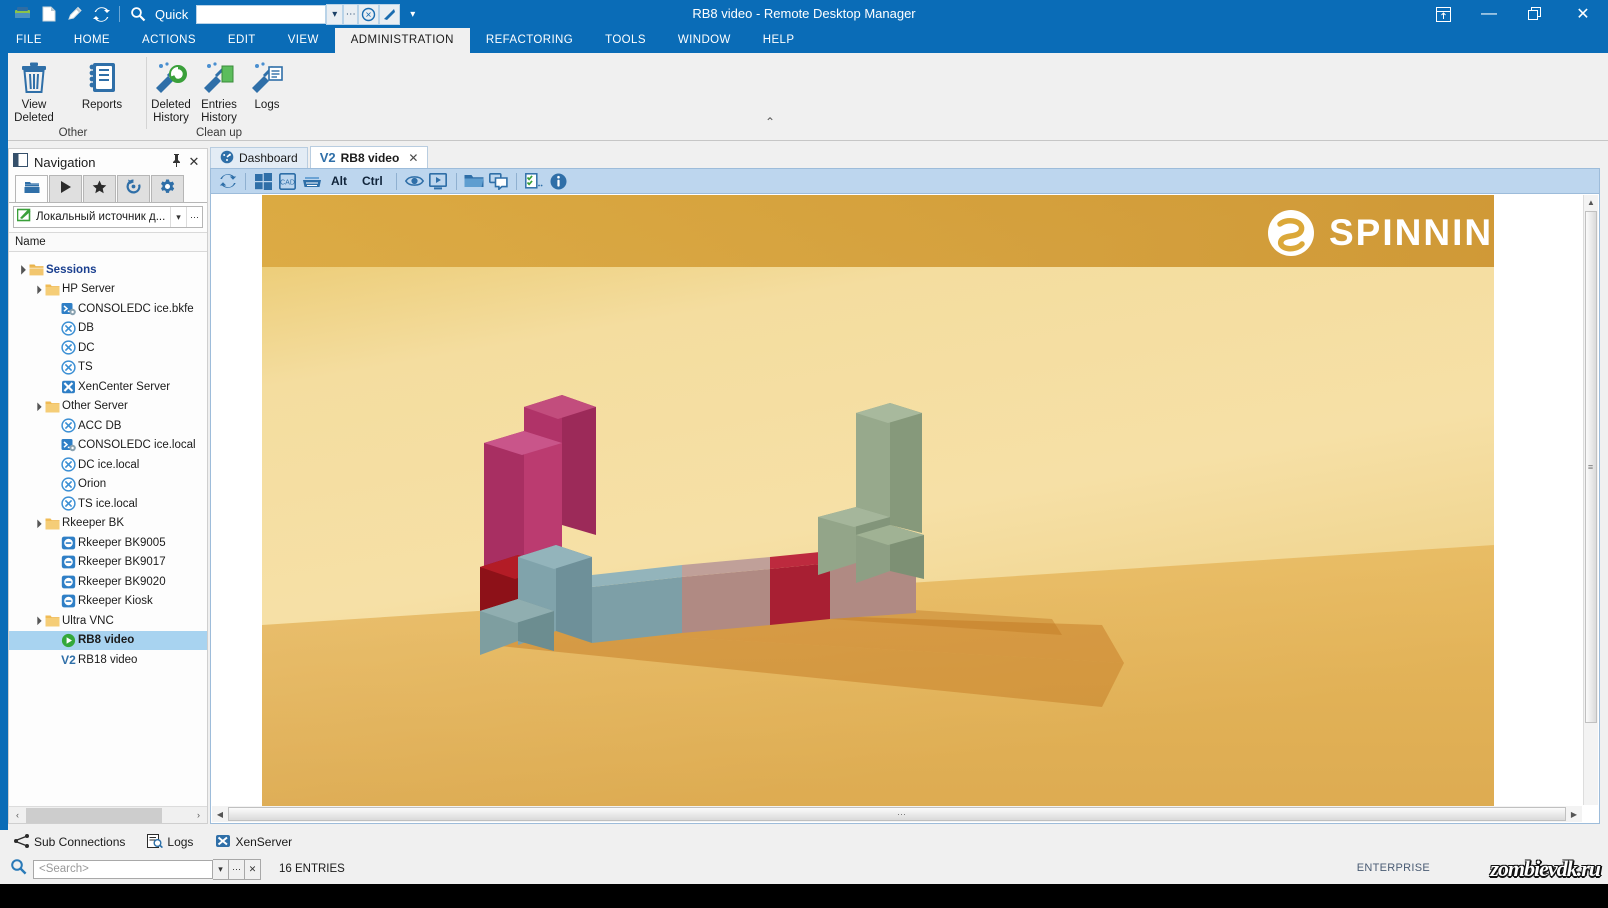 The image size is (1608, 908). Describe the element at coordinates (529, 40) in the screenshot. I see `ribbon-tab-refactoring: REFACTORING` at that location.